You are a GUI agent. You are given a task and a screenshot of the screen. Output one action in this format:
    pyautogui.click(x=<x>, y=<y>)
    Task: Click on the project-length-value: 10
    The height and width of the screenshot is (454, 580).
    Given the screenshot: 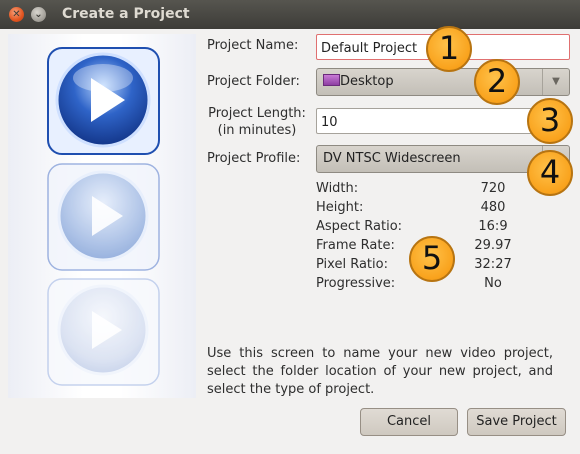 What is the action you would take?
    pyautogui.click(x=329, y=122)
    